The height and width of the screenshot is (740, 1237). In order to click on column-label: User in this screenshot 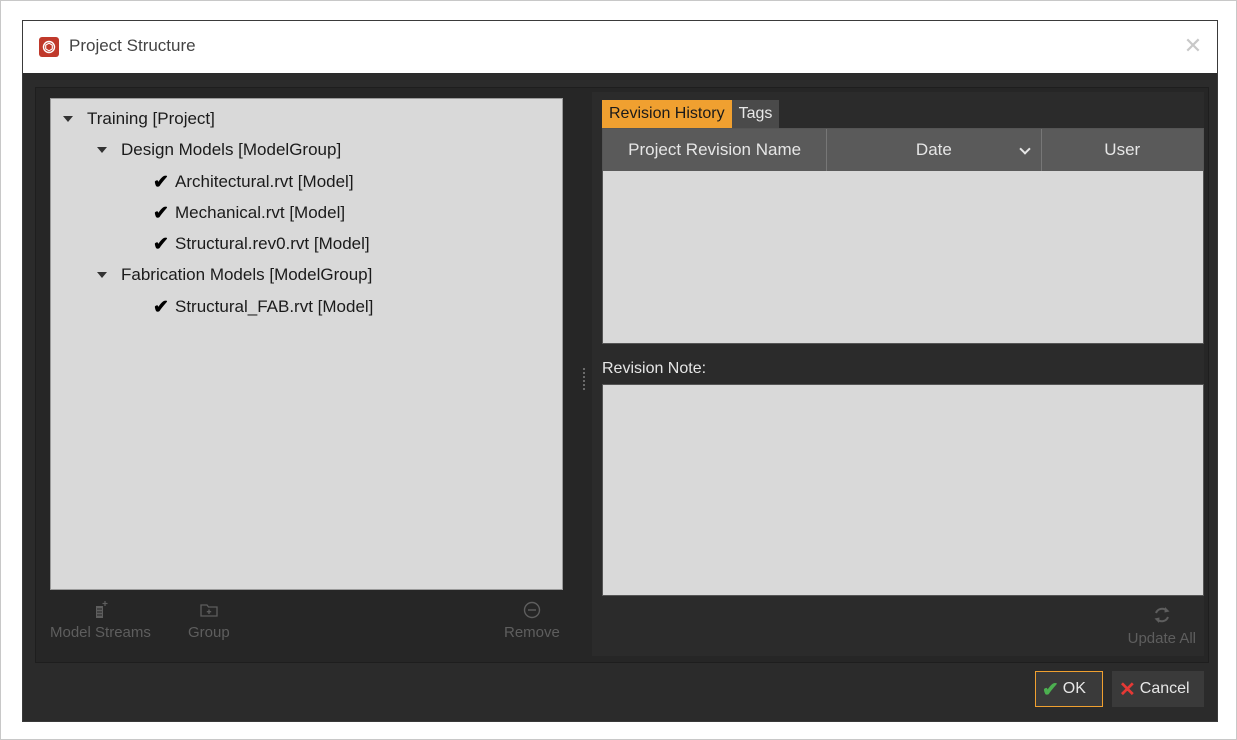, I will do `click(1122, 149)`.